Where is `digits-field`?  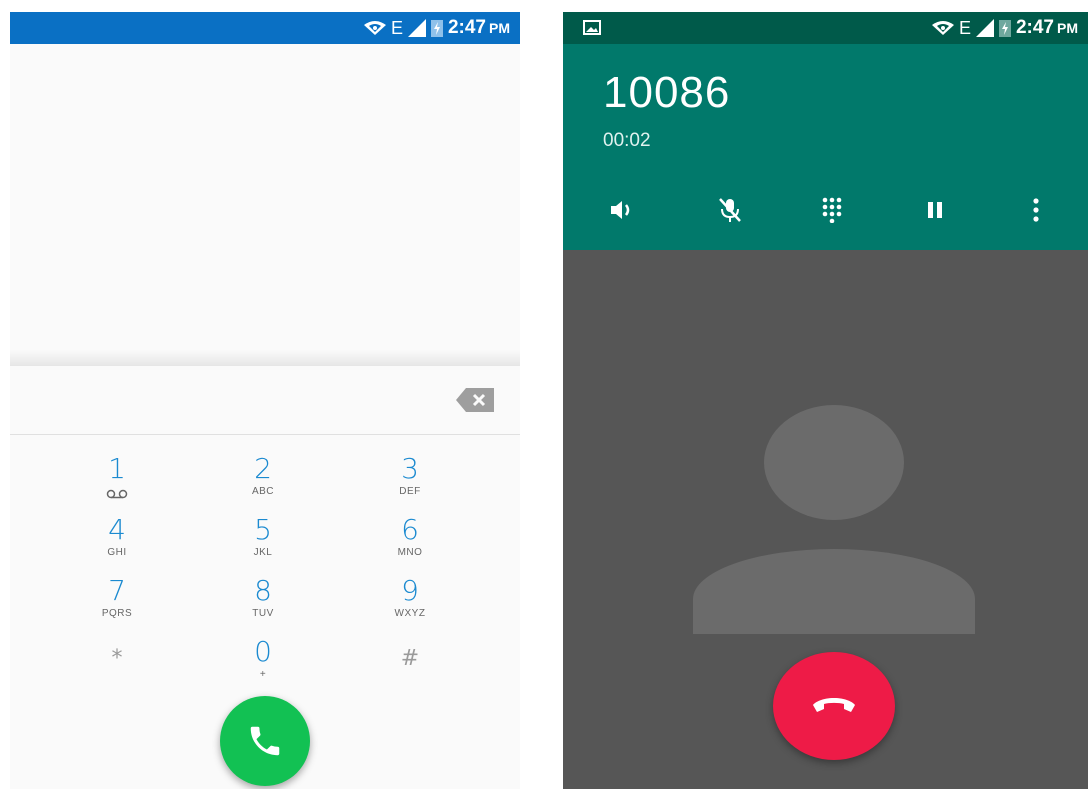
digits-field is located at coordinates (265, 400).